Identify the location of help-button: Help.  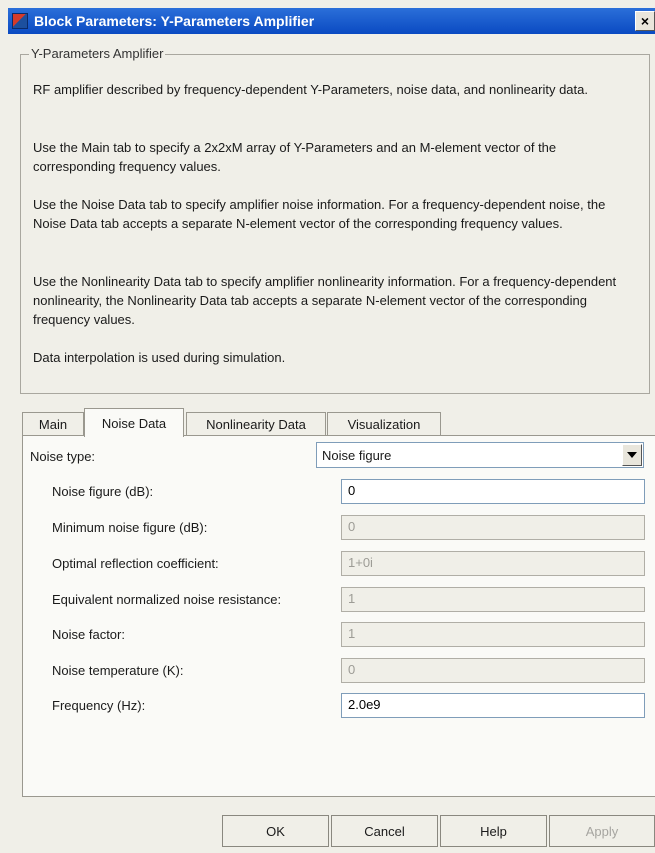
(493, 831).